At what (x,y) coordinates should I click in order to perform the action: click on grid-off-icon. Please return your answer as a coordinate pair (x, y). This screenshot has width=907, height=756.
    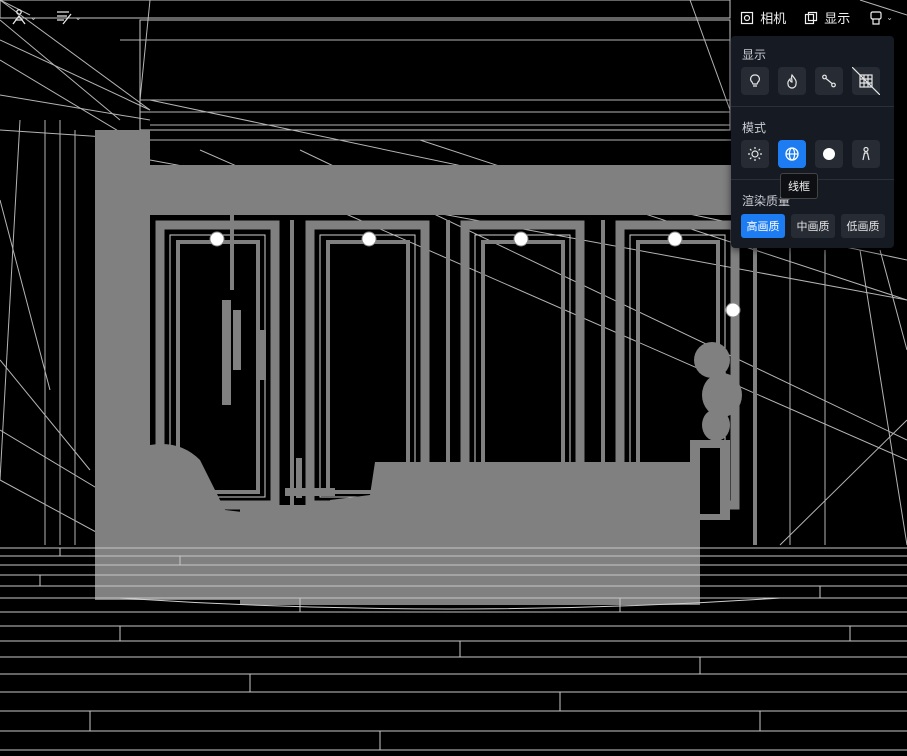
    Looking at the image, I should click on (866, 81).